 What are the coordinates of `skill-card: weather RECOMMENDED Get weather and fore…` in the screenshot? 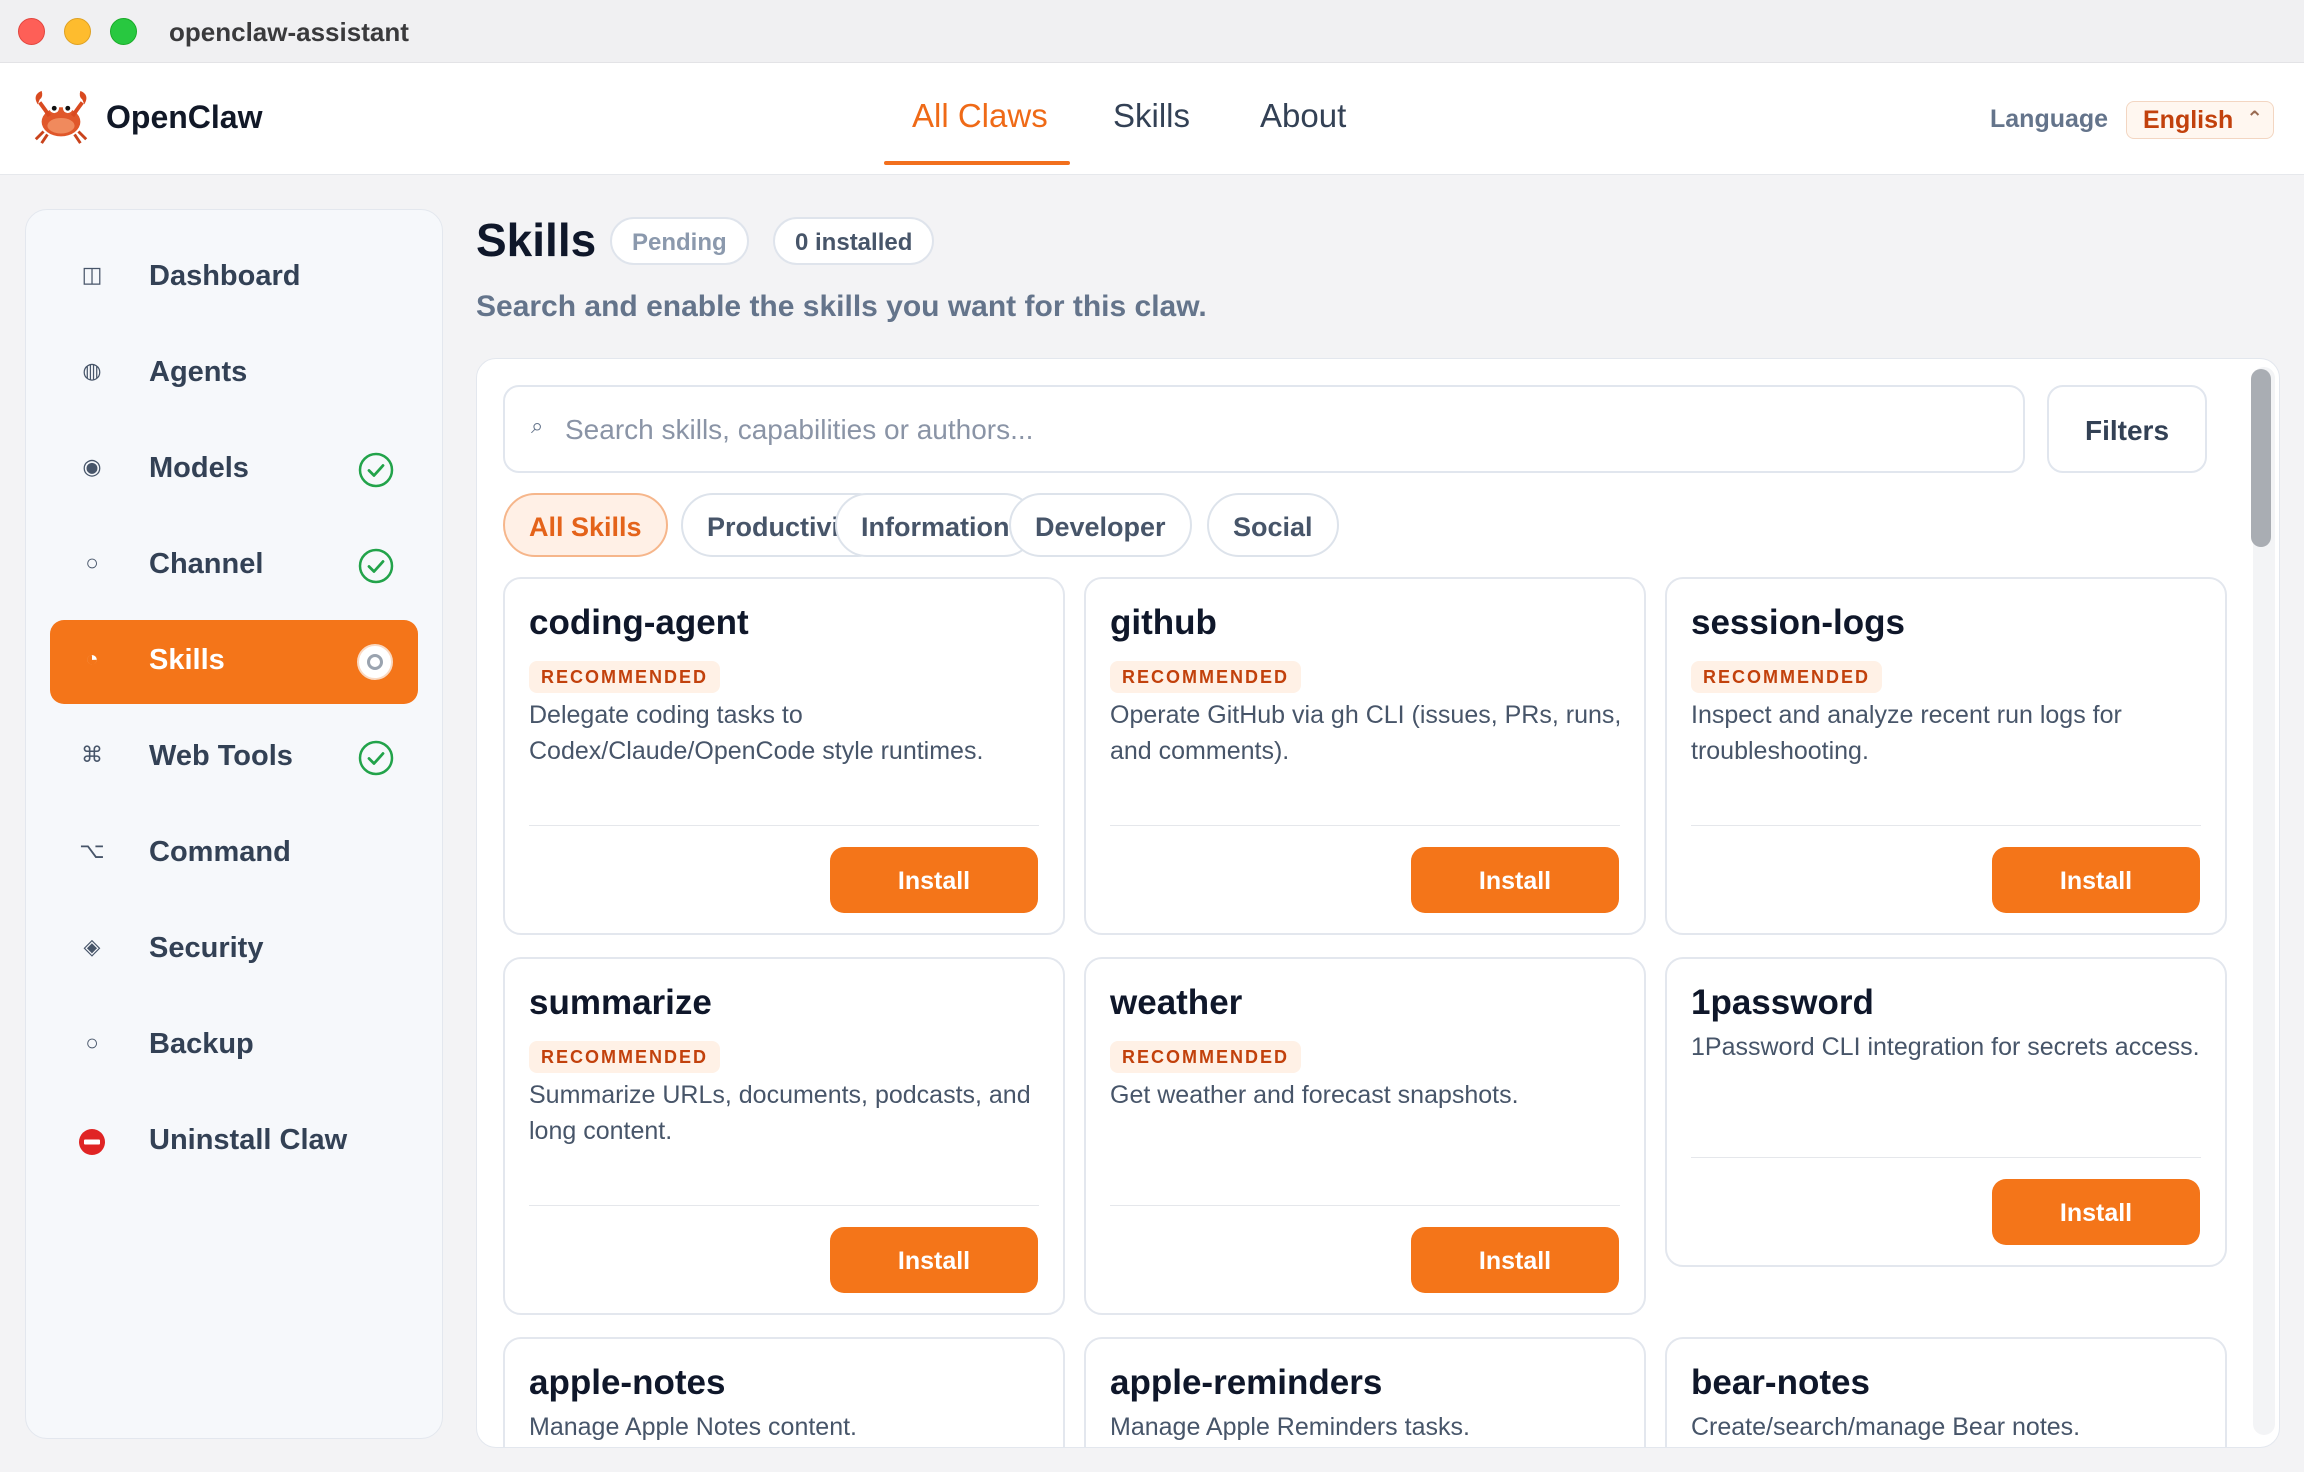 It's located at (1365, 1136).